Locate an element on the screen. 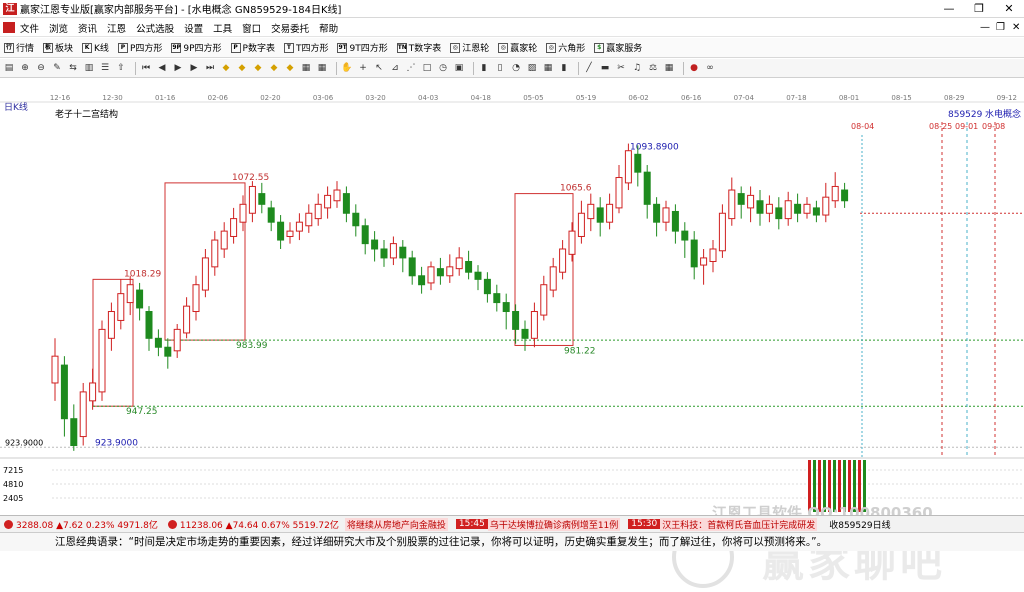  list-icon: ☰ is located at coordinates (105, 68).